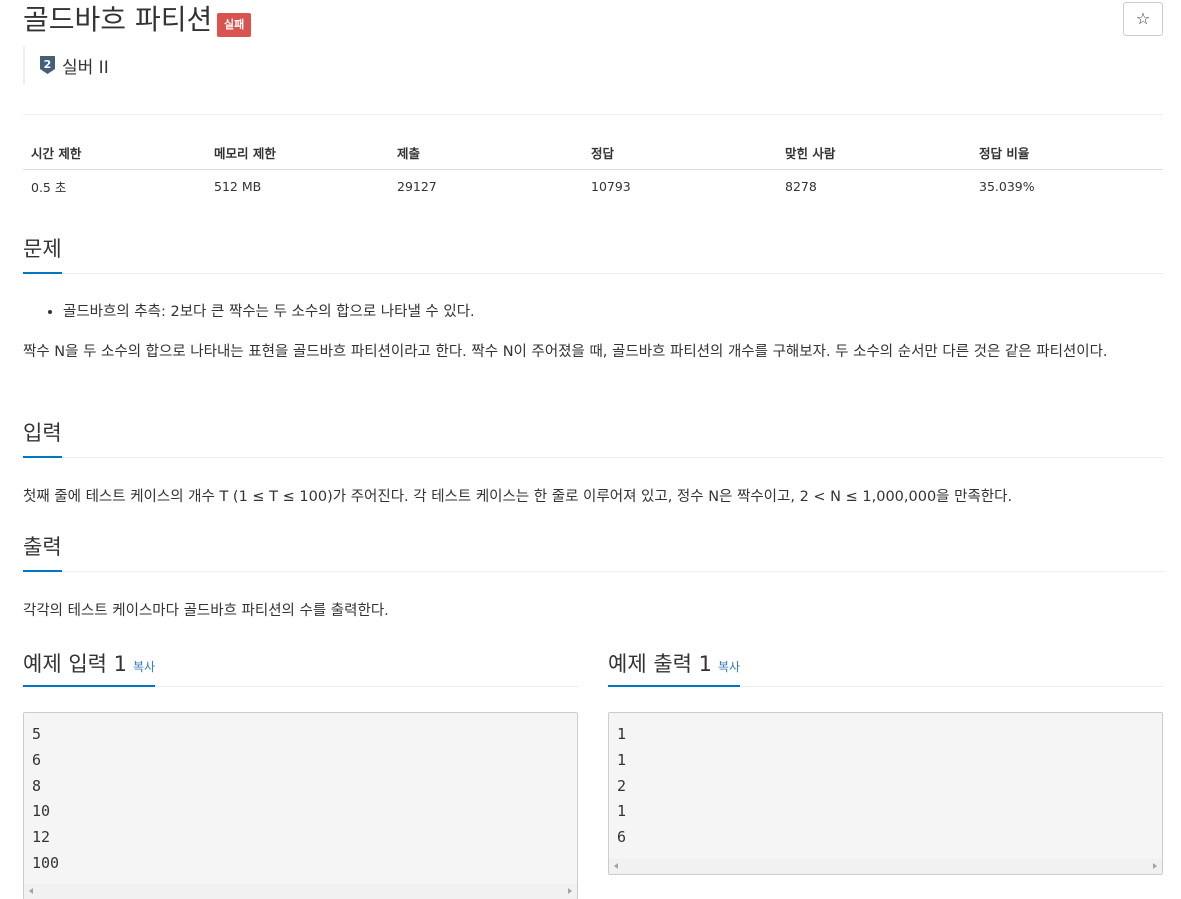 This screenshot has width=1181, height=899. What do you see at coordinates (46, 862) in the screenshot?
I see `sample-input-line: 100` at bounding box center [46, 862].